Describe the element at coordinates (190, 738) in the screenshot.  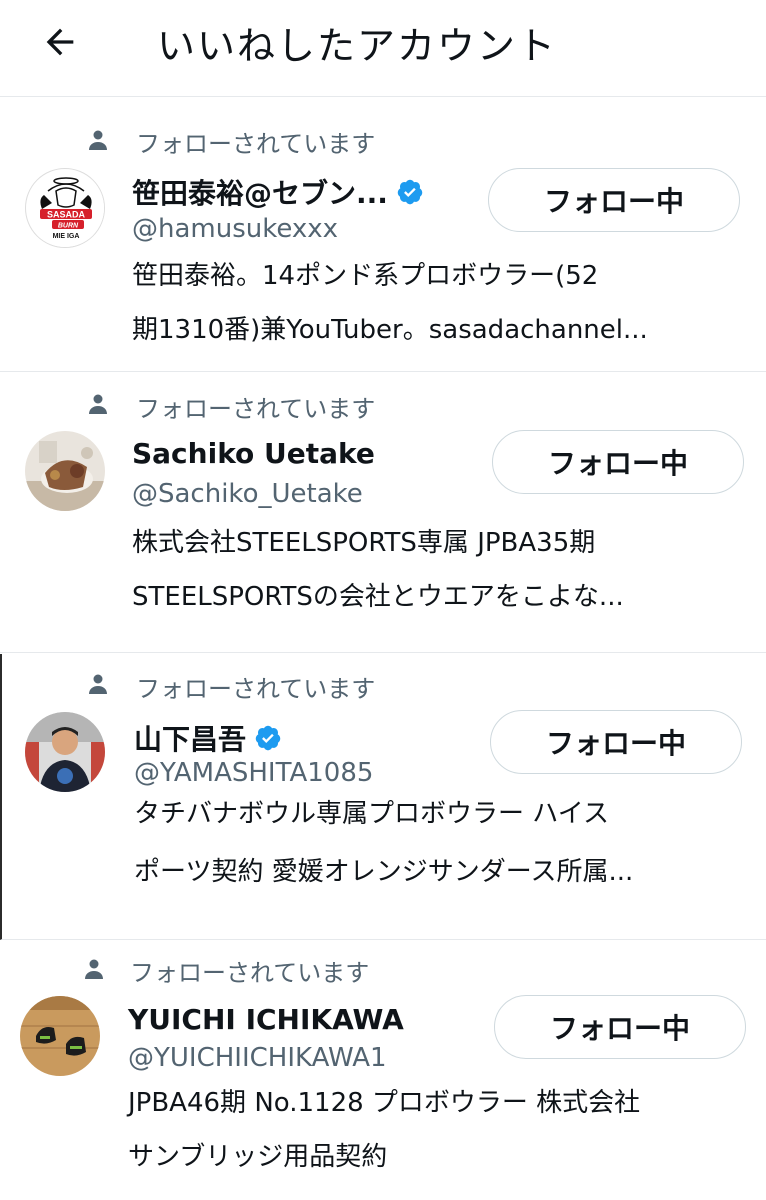
I see `display-name: 山下昌吾` at that location.